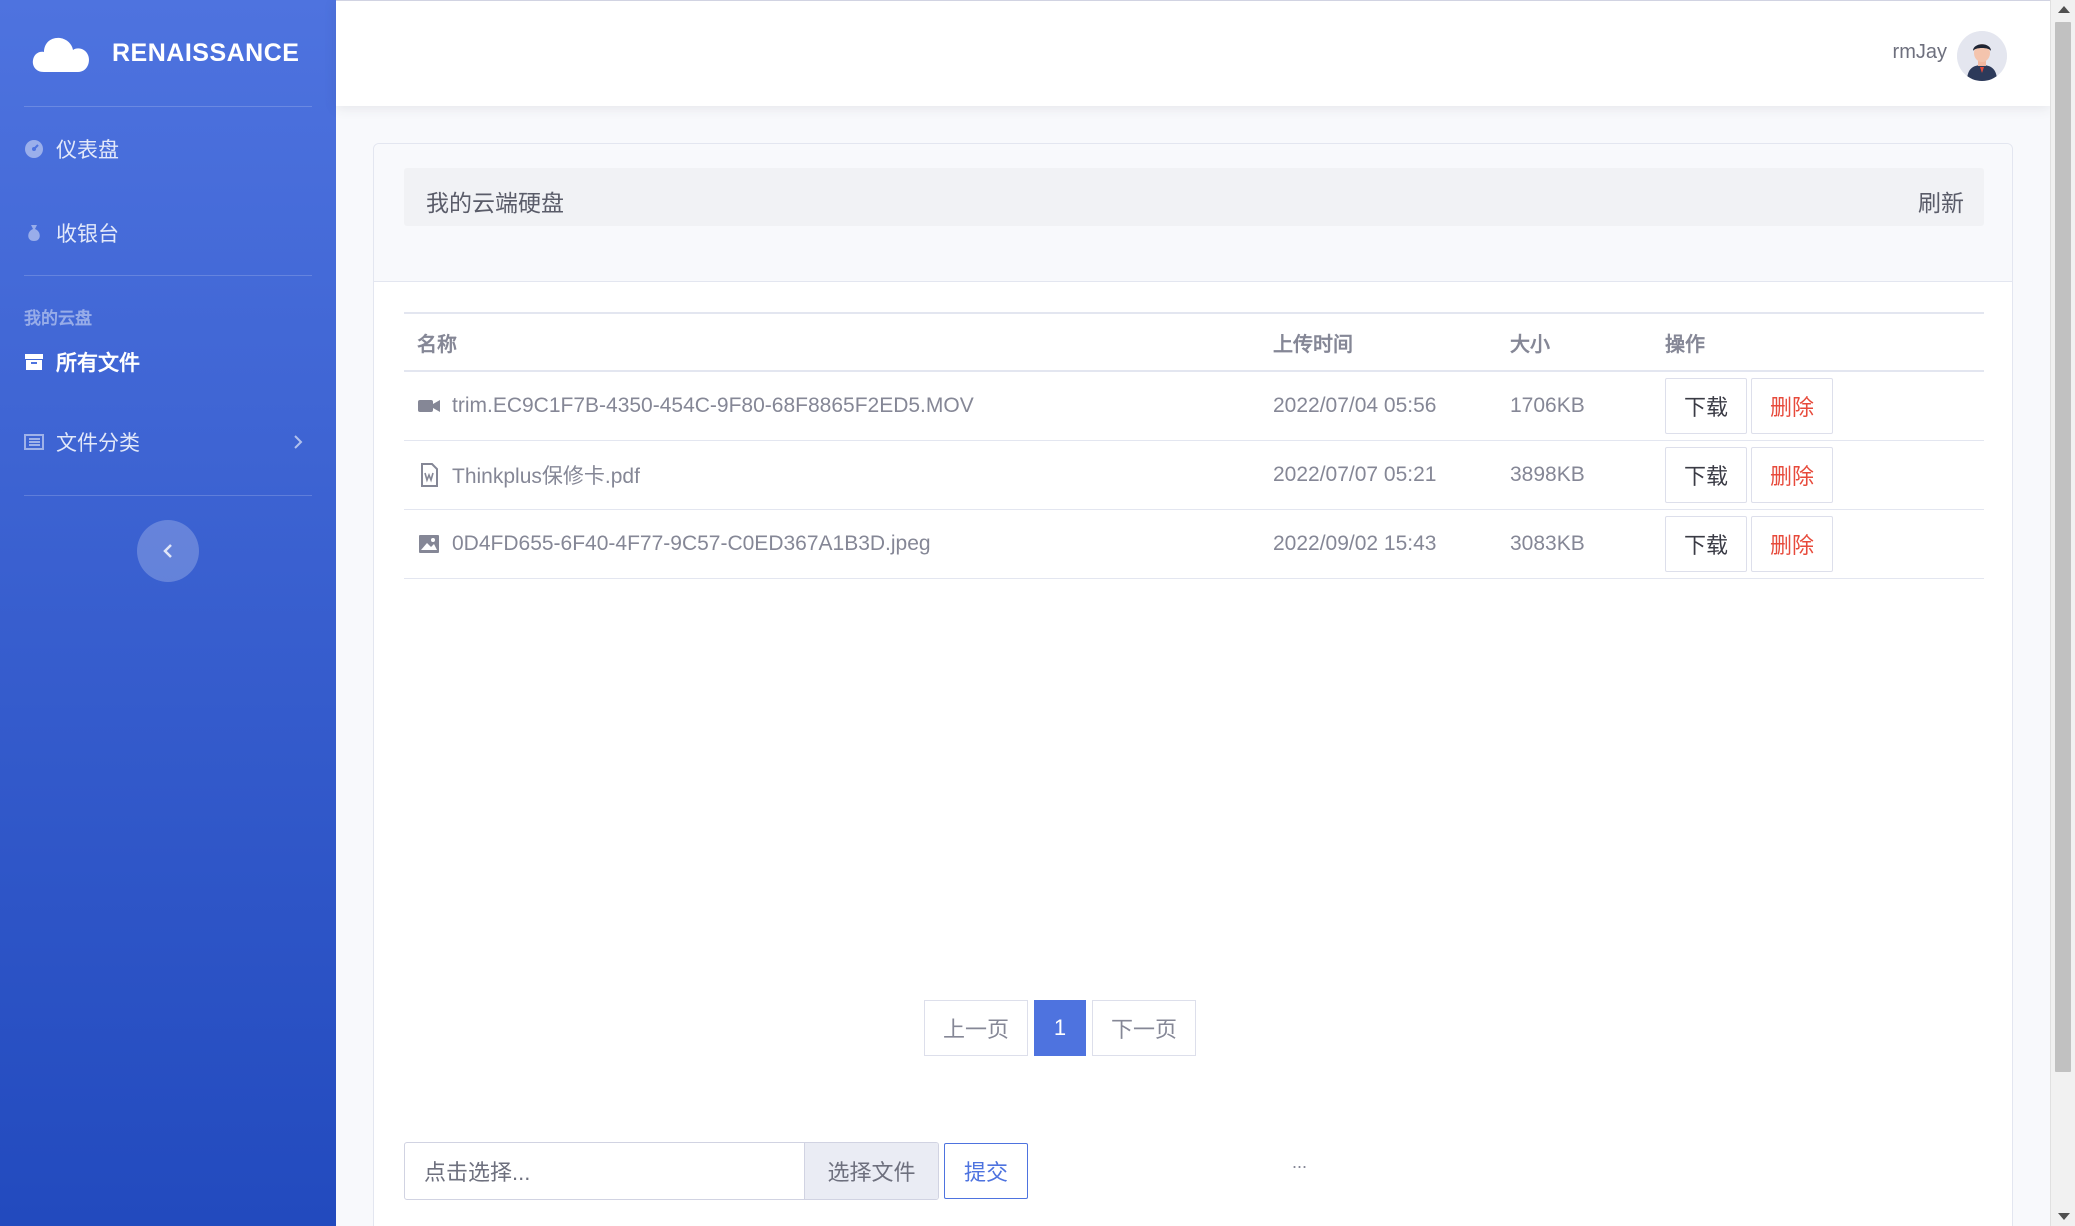 The width and height of the screenshot is (2075, 1226). I want to click on user-name: rmJay, so click(1920, 52).